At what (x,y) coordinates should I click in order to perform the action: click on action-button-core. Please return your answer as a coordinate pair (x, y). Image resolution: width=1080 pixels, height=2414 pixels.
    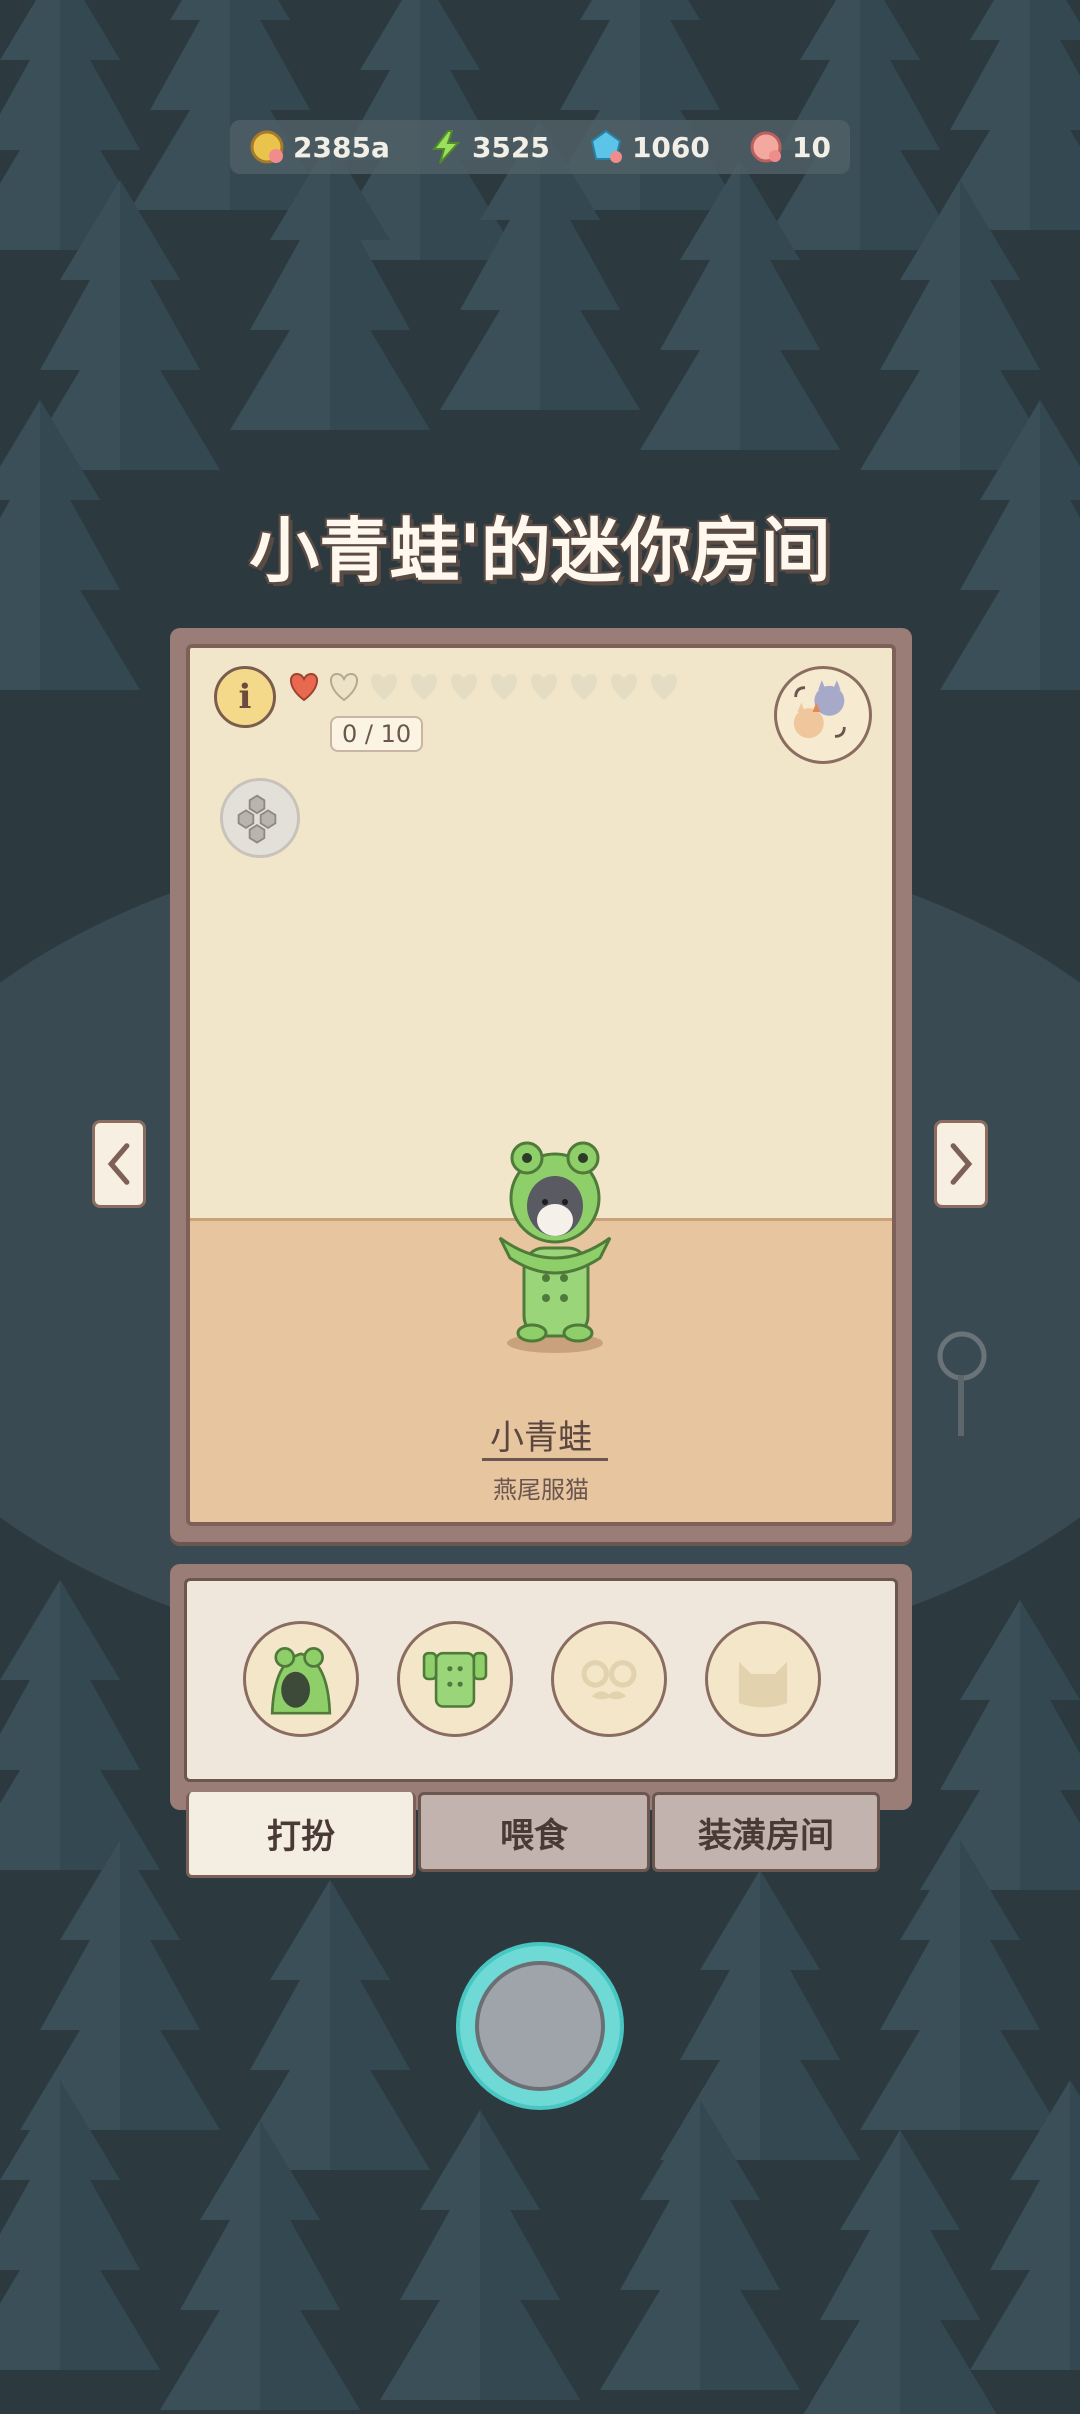
    Looking at the image, I should click on (540, 2026).